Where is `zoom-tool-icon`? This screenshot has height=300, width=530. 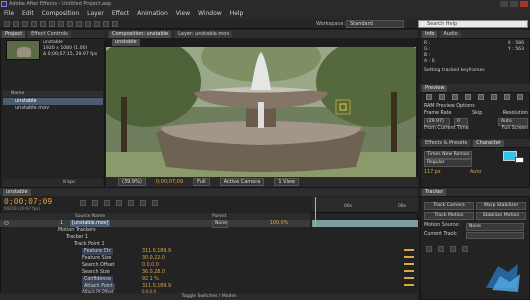 zoom-tool-icon is located at coordinates (25, 24).